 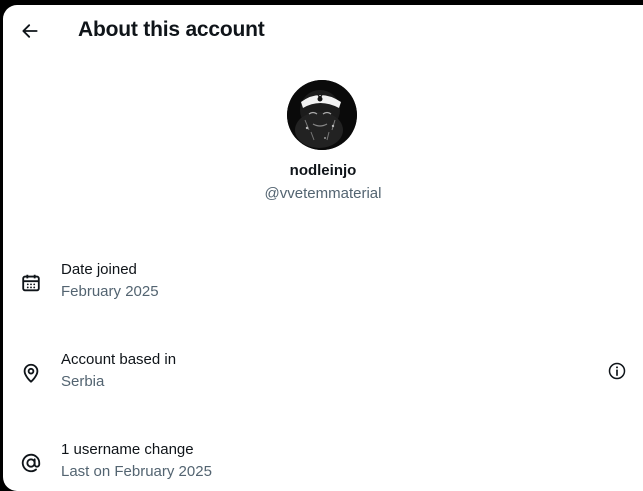 I want to click on username-change-value: Last on February 2025, so click(x=136, y=471).